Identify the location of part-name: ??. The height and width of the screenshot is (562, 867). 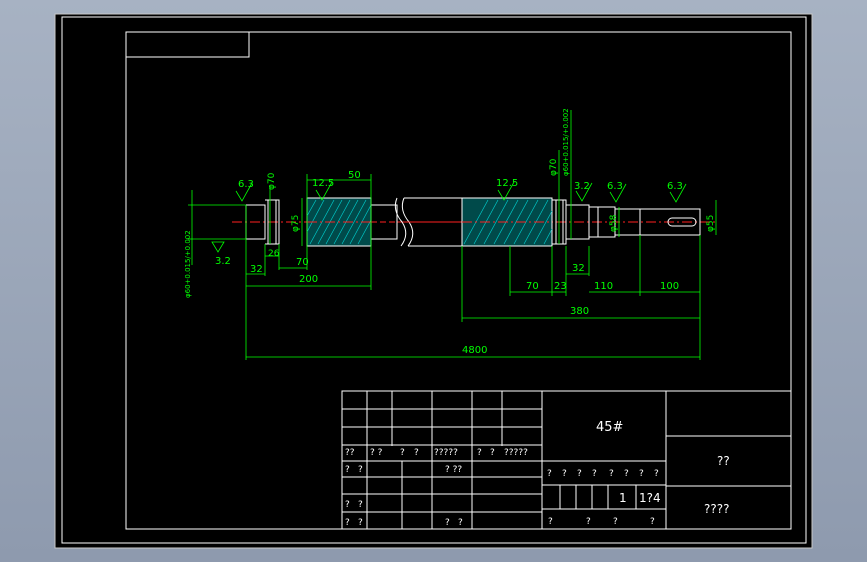
(723, 461).